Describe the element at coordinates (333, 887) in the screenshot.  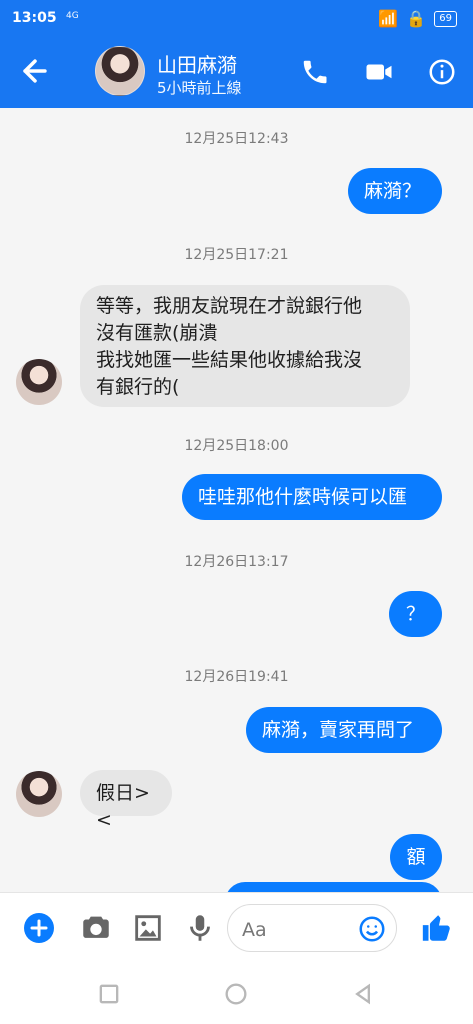
I see `outgoing-message-partial` at that location.